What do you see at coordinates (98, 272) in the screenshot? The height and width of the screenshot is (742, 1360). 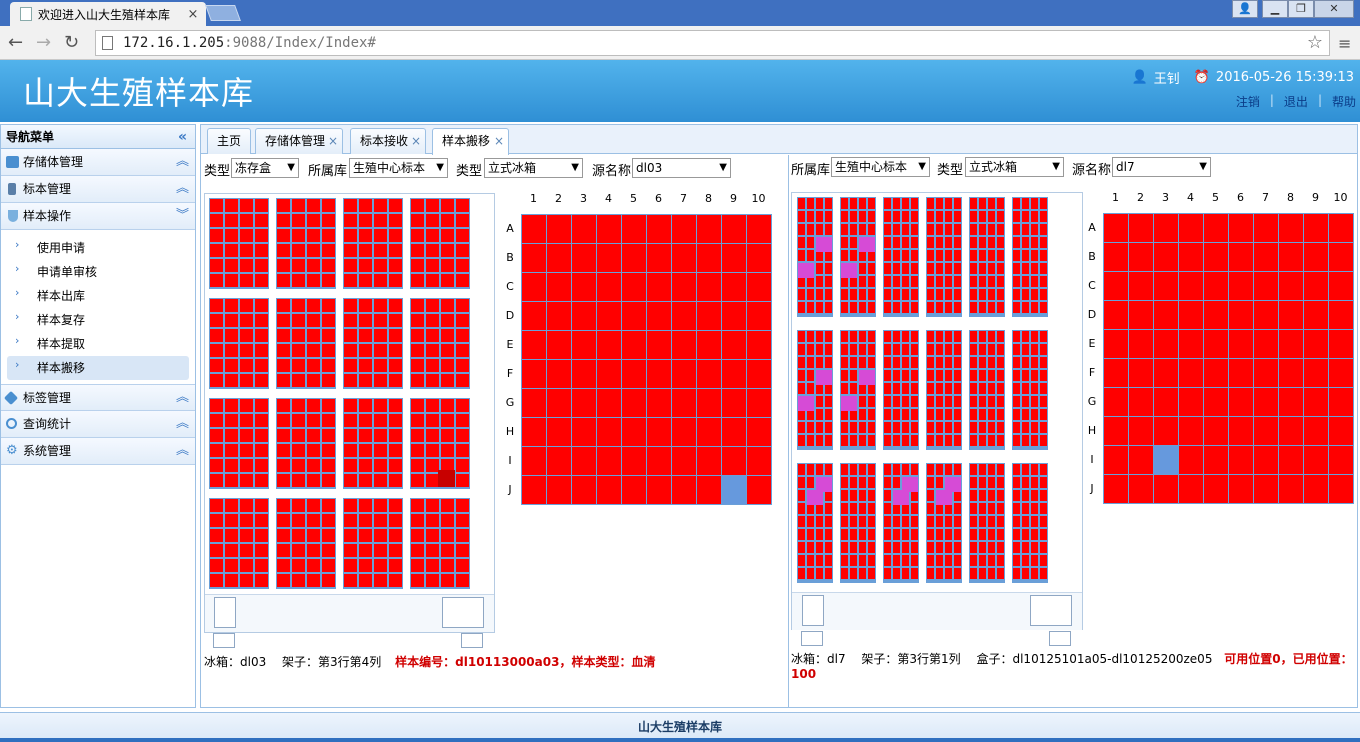 I see `menu-item-request-review: › 申请单审核` at bounding box center [98, 272].